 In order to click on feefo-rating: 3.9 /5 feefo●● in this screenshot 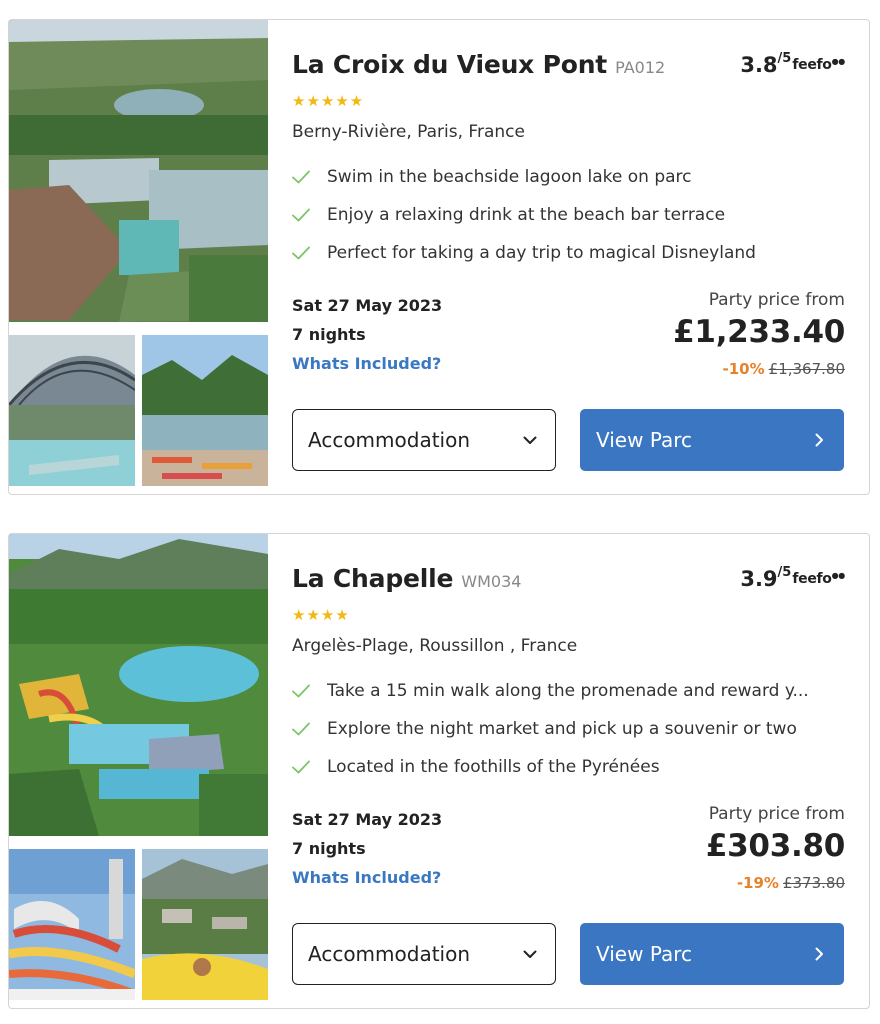, I will do `click(792, 578)`.